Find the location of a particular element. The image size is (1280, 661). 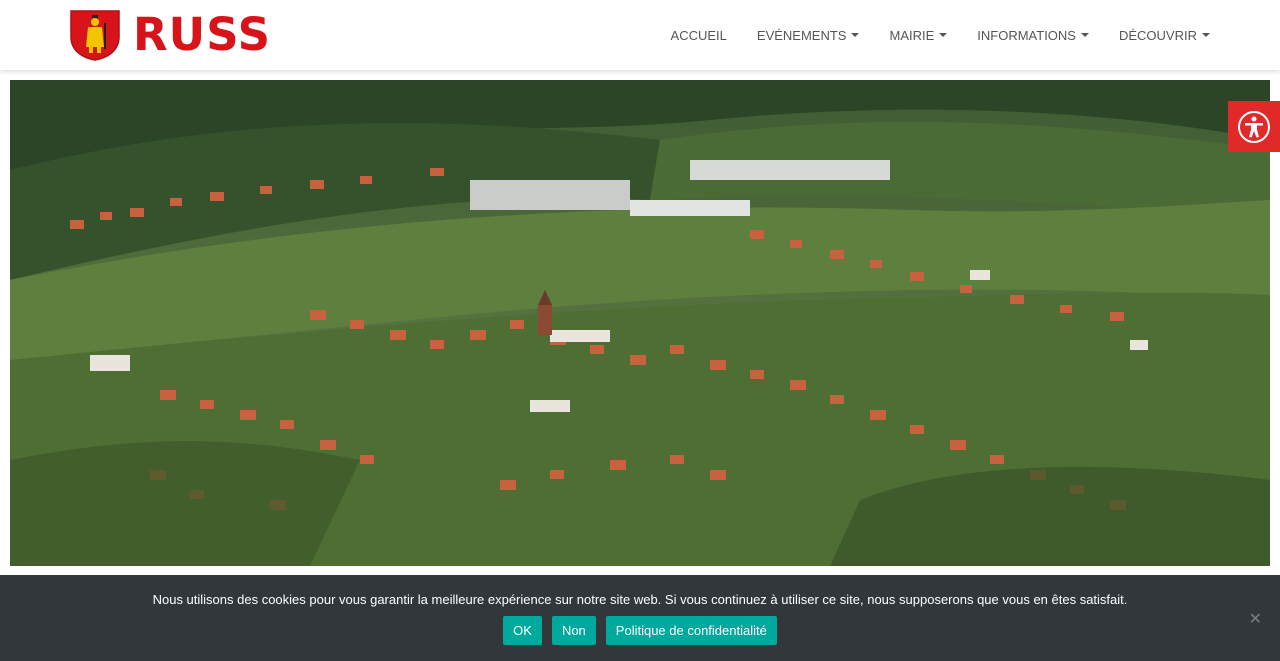

coat-of-arms-icon is located at coordinates (95, 35).